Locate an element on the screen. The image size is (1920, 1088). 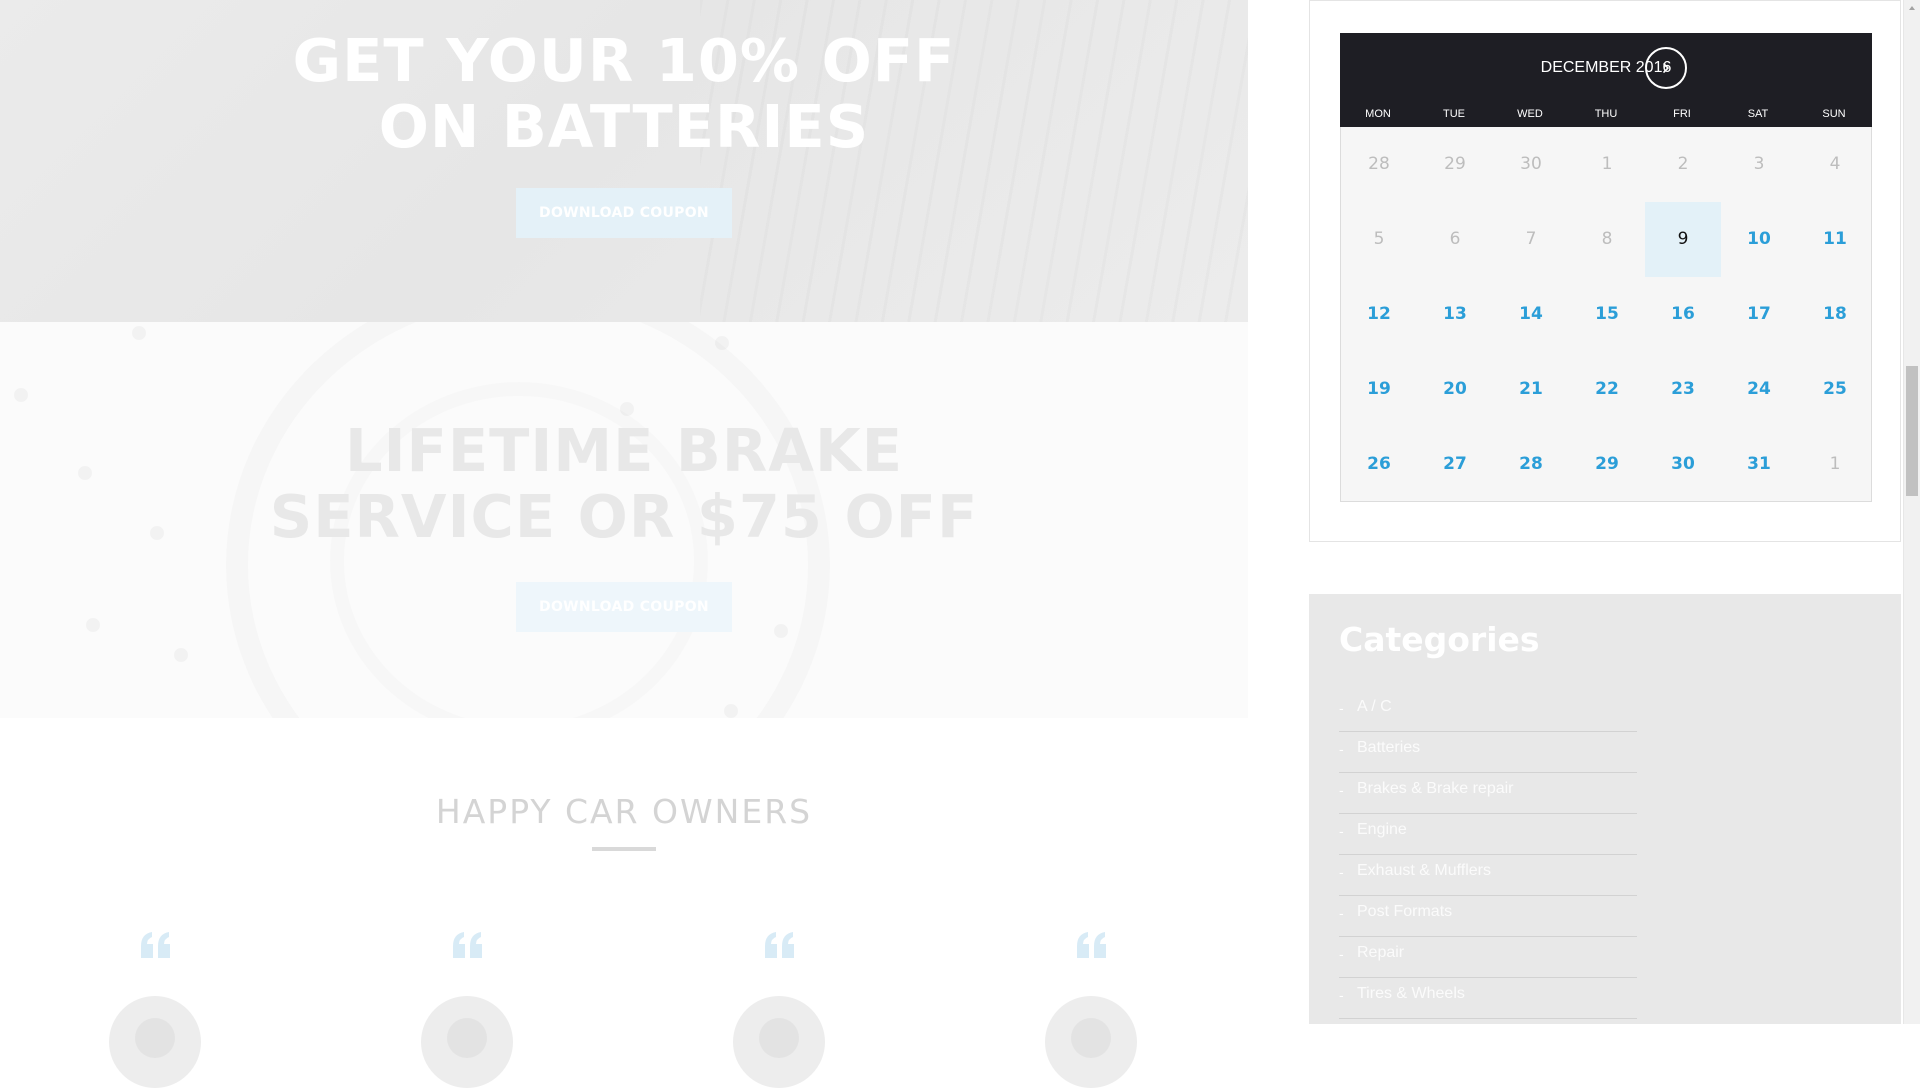
weekday-label: TUE is located at coordinates (1454, 114).